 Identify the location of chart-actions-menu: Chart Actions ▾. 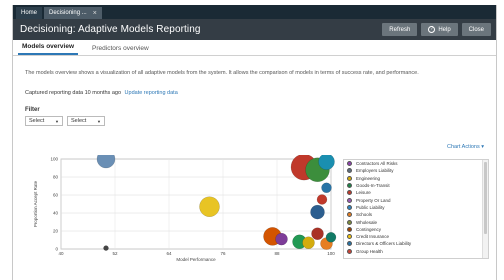
(465, 147).